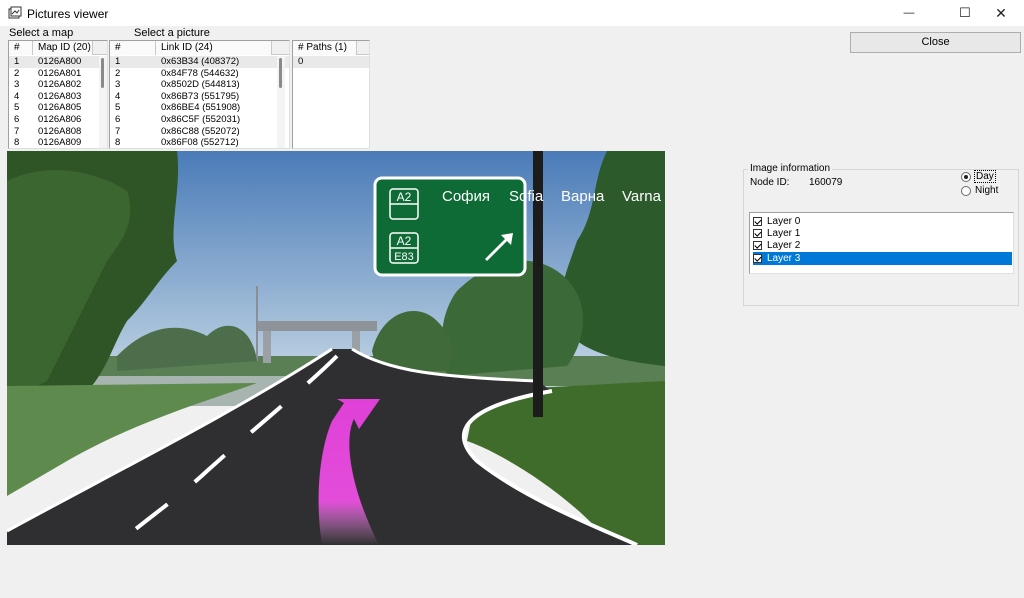 The image size is (1024, 598). I want to click on list-cell: 0126A801, so click(60, 73).